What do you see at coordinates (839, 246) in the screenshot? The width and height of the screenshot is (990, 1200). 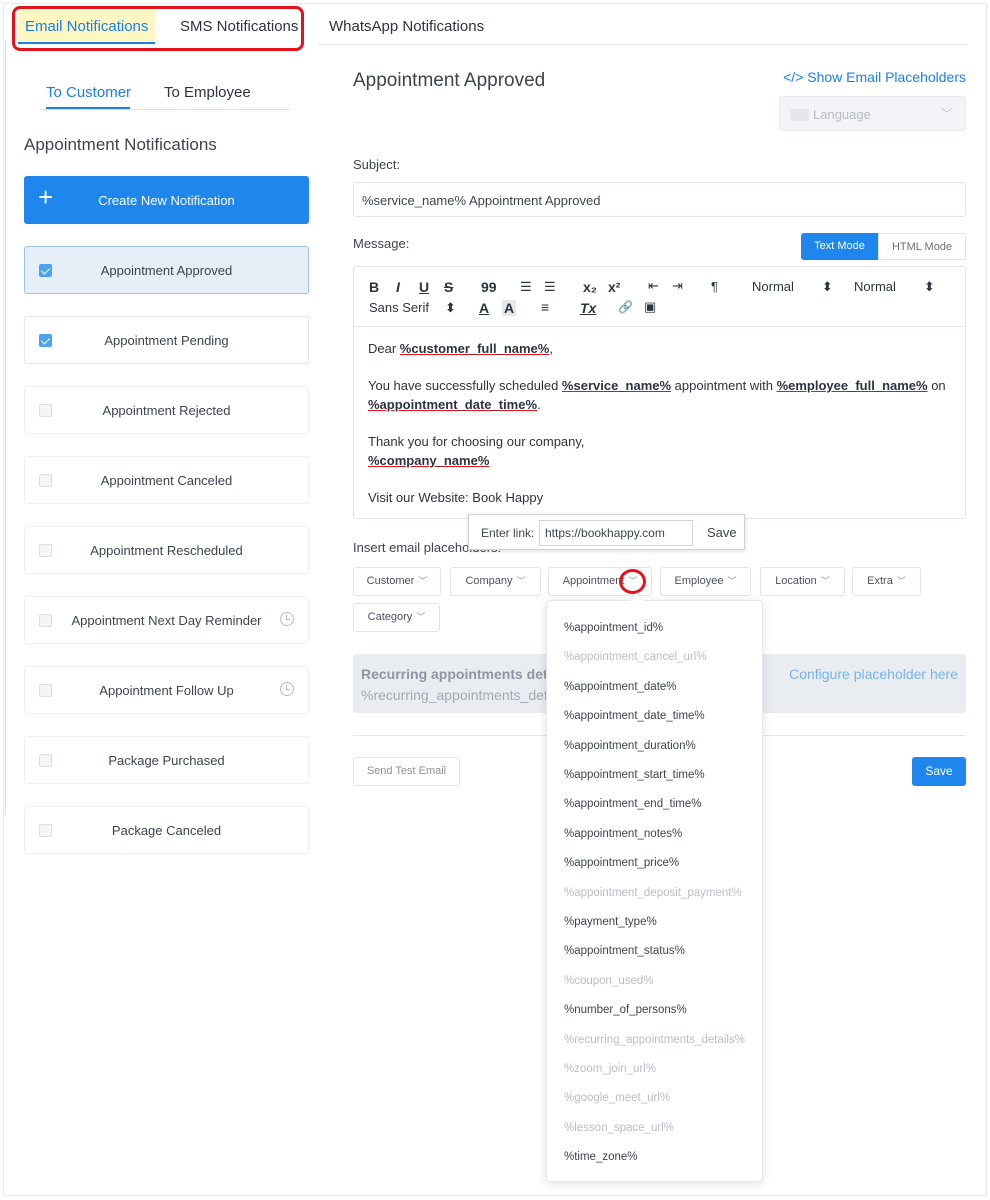 I see `text-mode-button: Text Mode` at bounding box center [839, 246].